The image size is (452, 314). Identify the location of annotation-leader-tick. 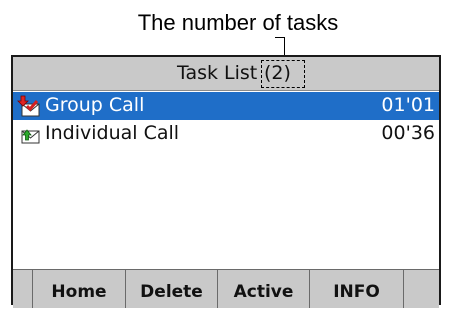
(280, 37).